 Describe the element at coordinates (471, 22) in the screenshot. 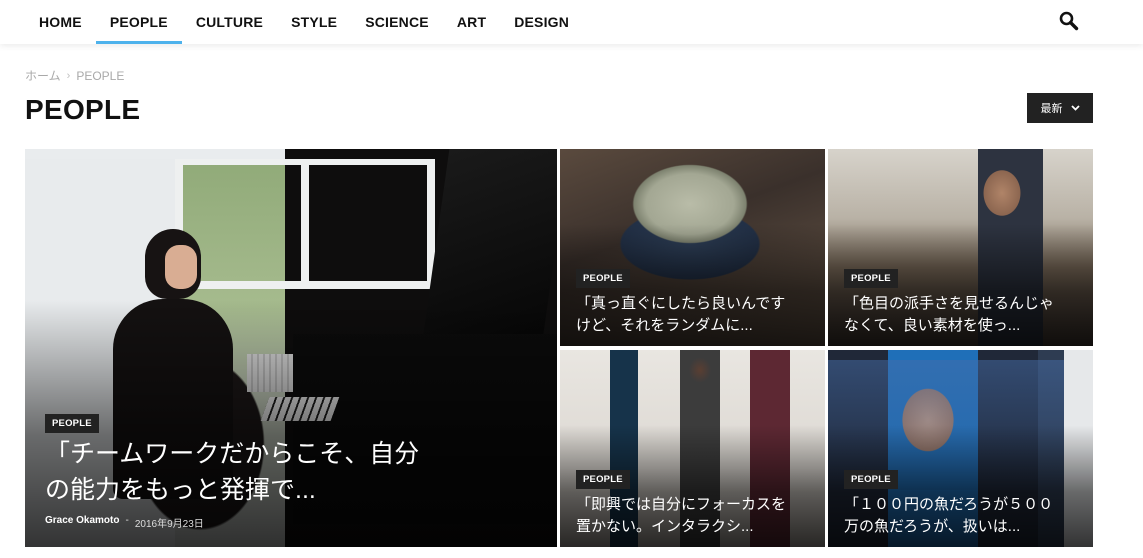

I see `nav-item-art: ART` at that location.